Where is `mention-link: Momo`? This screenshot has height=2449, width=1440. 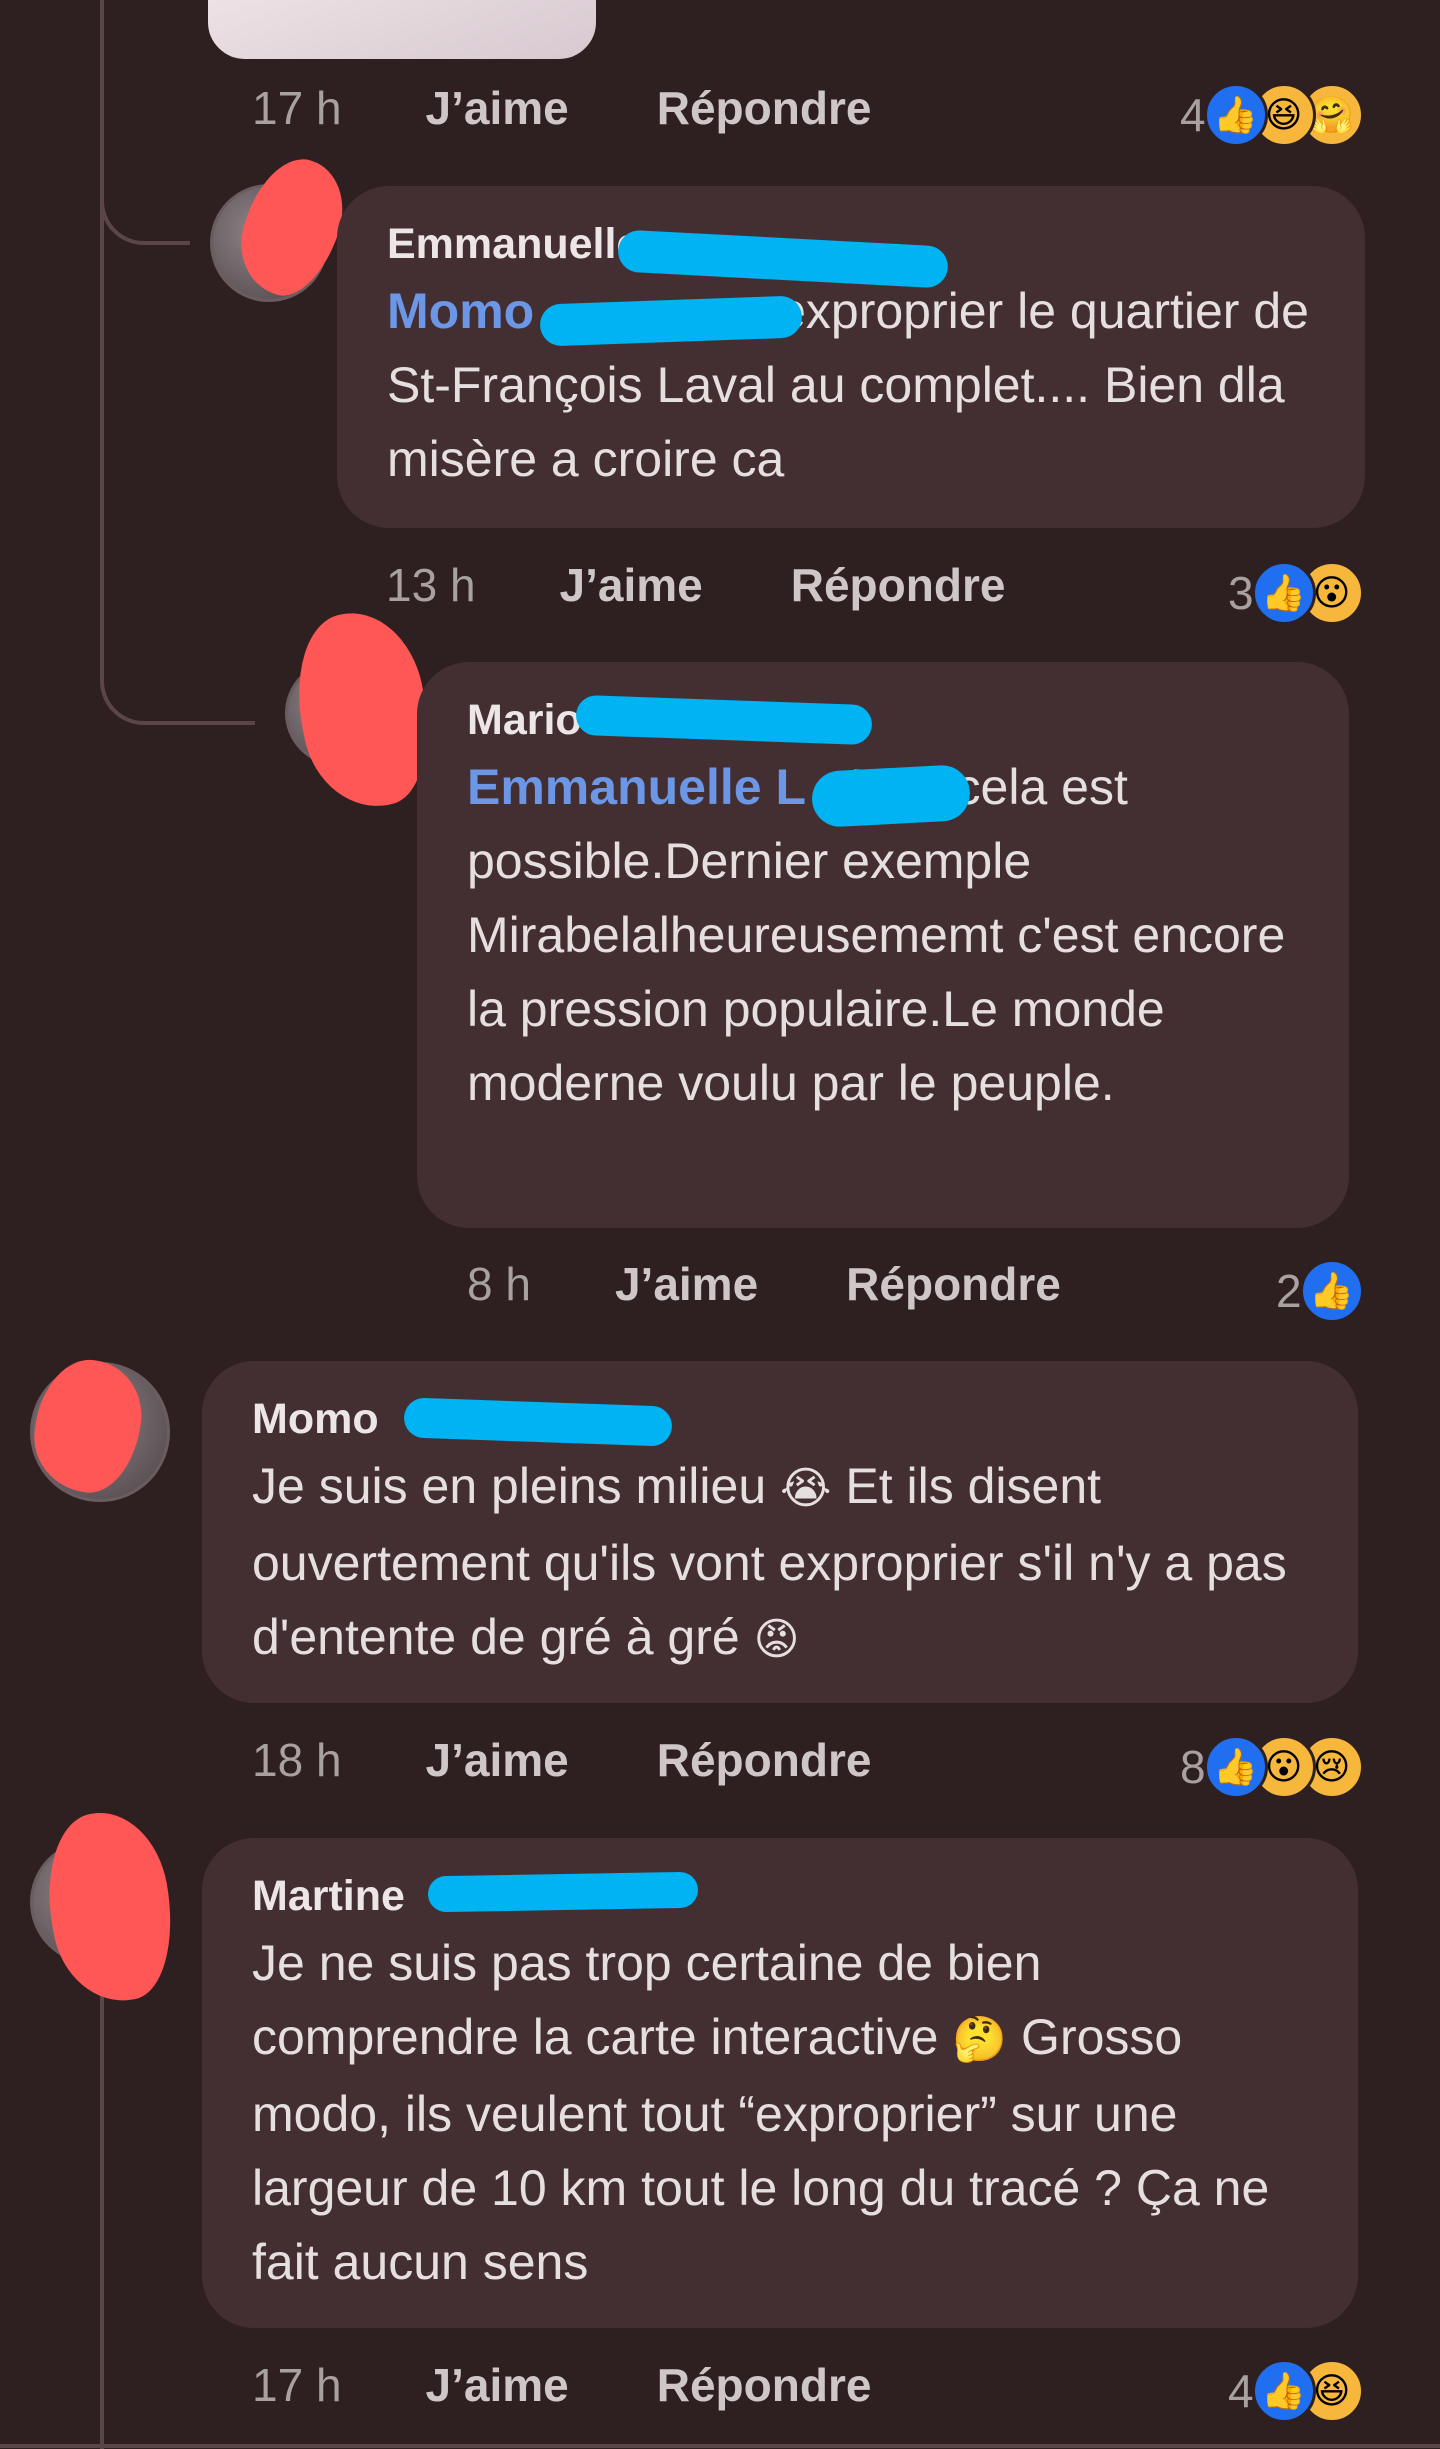 mention-link: Momo is located at coordinates (460, 311).